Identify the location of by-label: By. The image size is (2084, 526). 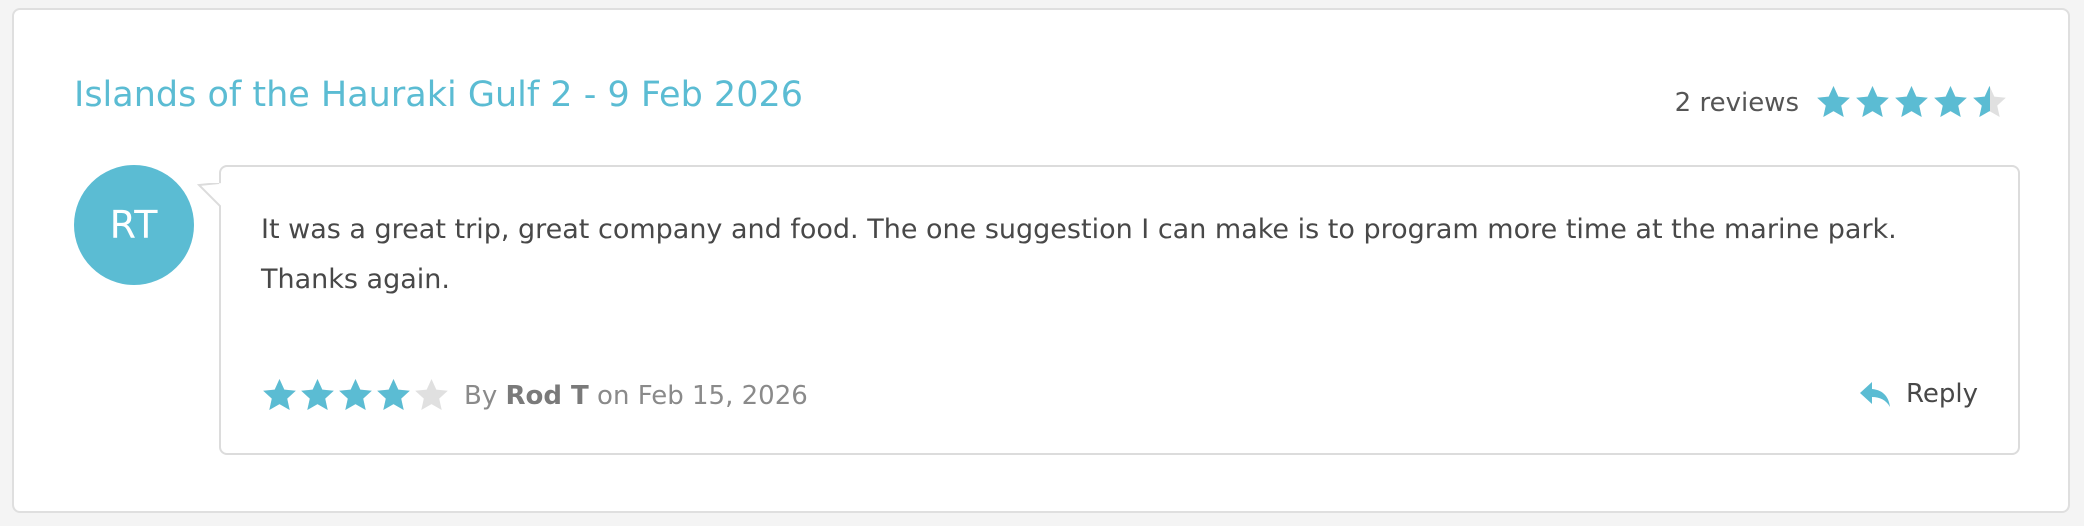
(481, 395).